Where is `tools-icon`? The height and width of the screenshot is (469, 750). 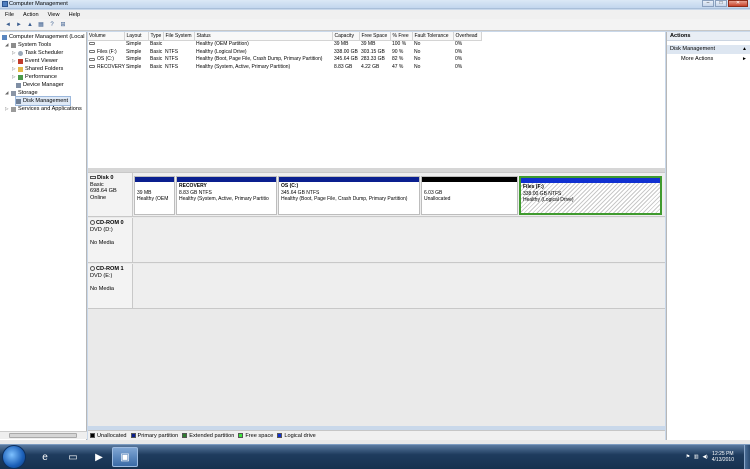
tools-icon is located at coordinates (13, 45).